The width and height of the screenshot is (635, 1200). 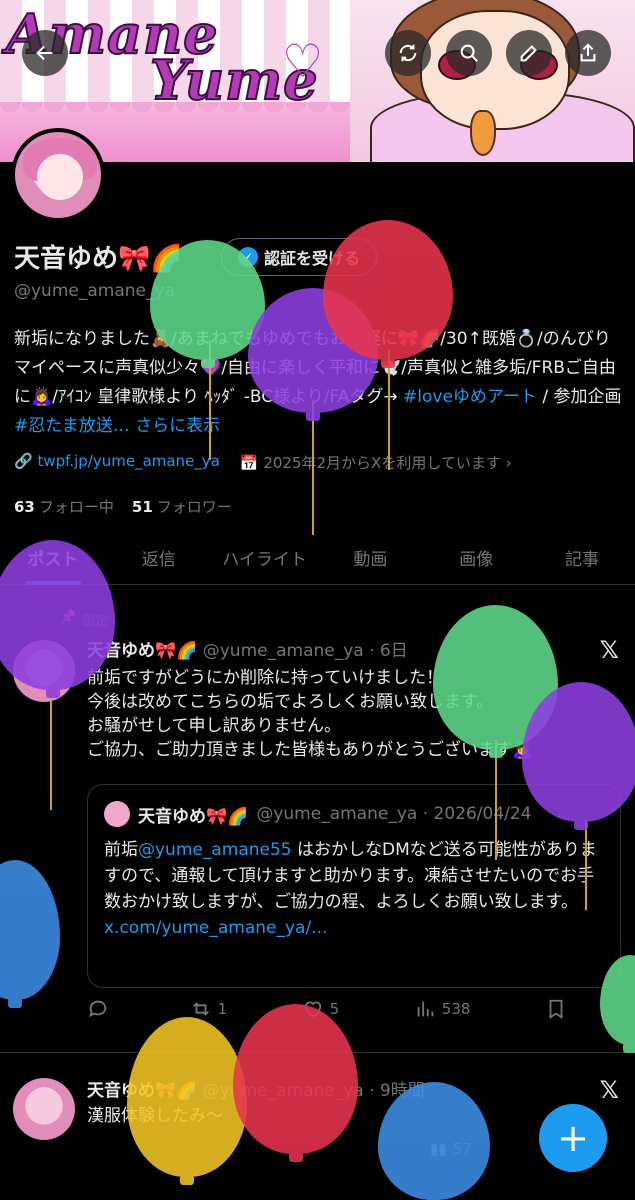 What do you see at coordinates (370, 560) in the screenshot?
I see `tab-videos: 動画` at bounding box center [370, 560].